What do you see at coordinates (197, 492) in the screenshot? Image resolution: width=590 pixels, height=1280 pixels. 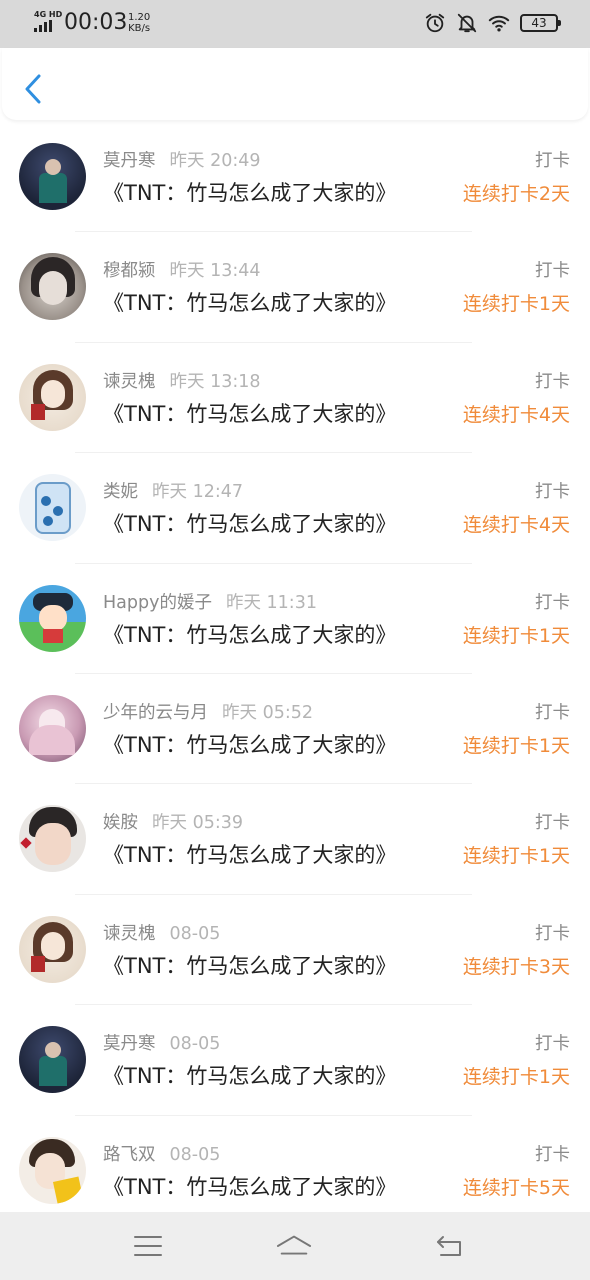 I see `timestamp: 昨天 12:47` at bounding box center [197, 492].